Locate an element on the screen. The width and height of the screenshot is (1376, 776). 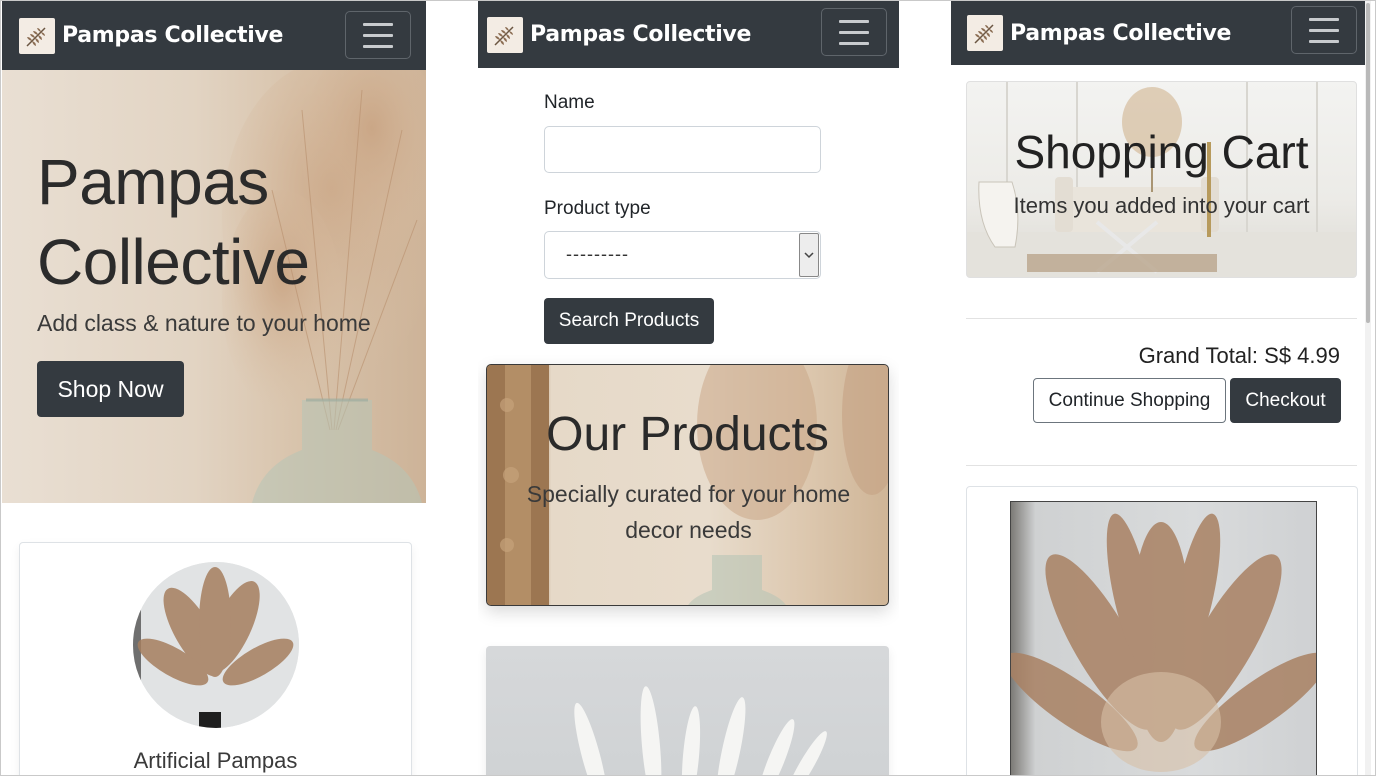
product-card: Artificial Pampas is located at coordinates (215, 659).